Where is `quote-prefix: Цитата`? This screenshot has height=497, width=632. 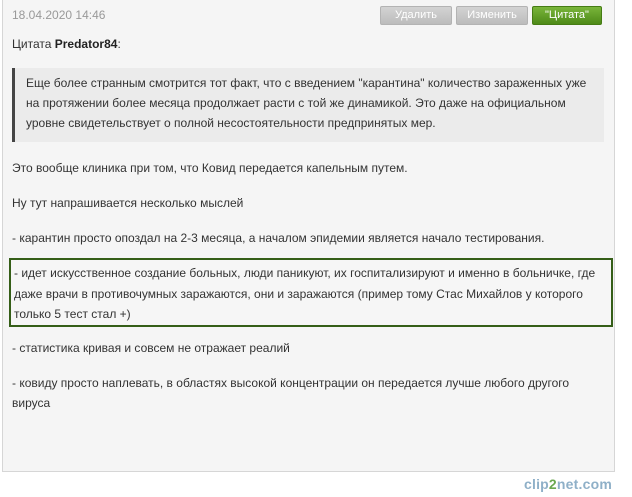 quote-prefix: Цитата is located at coordinates (32, 44).